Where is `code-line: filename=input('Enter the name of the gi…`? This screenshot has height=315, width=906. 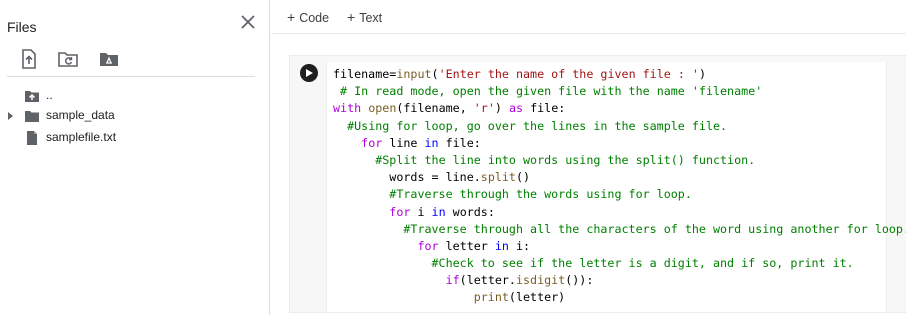
code-line: filename=input('Enter the name of the gi… is located at coordinates (619, 74).